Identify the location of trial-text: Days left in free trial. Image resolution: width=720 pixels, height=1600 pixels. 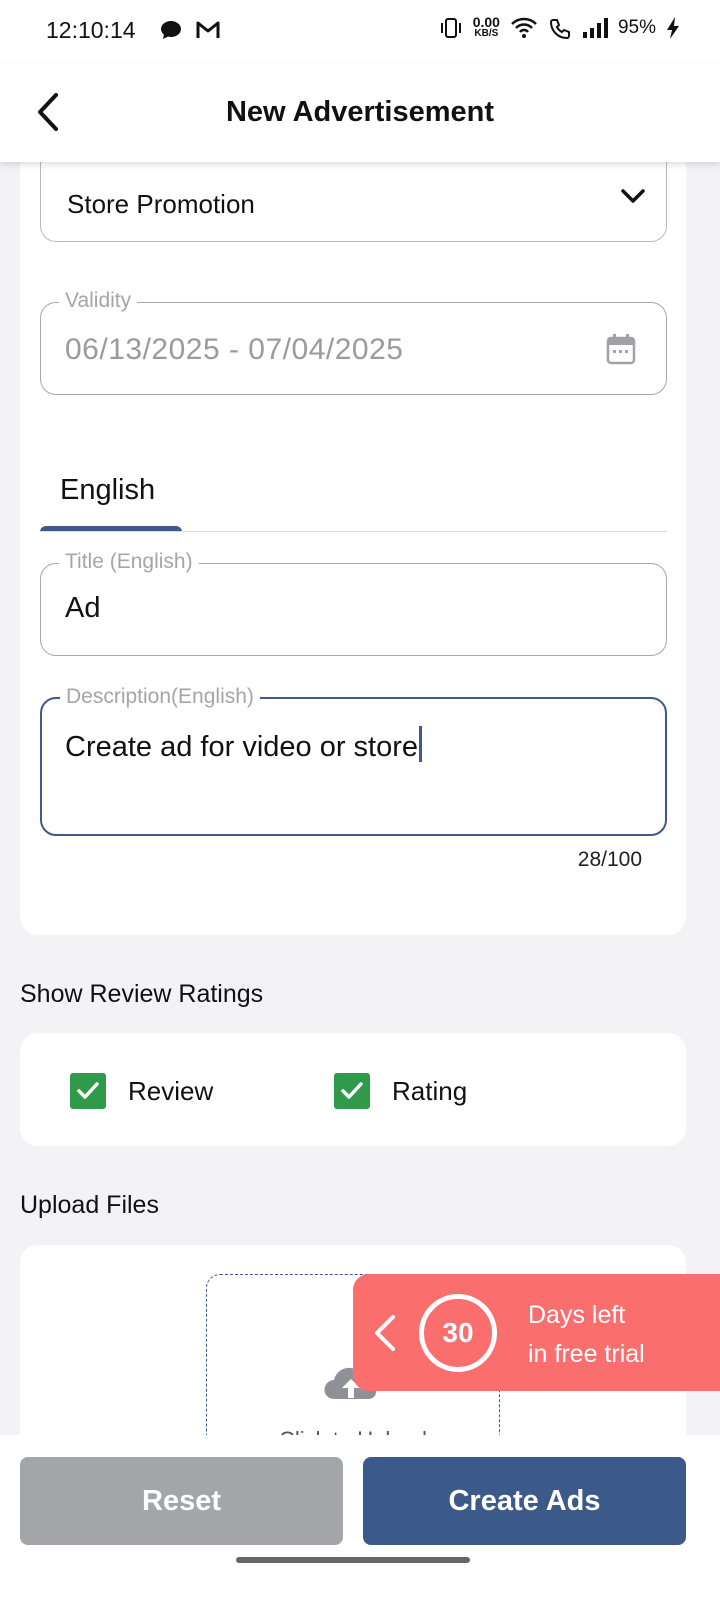
(586, 1334).